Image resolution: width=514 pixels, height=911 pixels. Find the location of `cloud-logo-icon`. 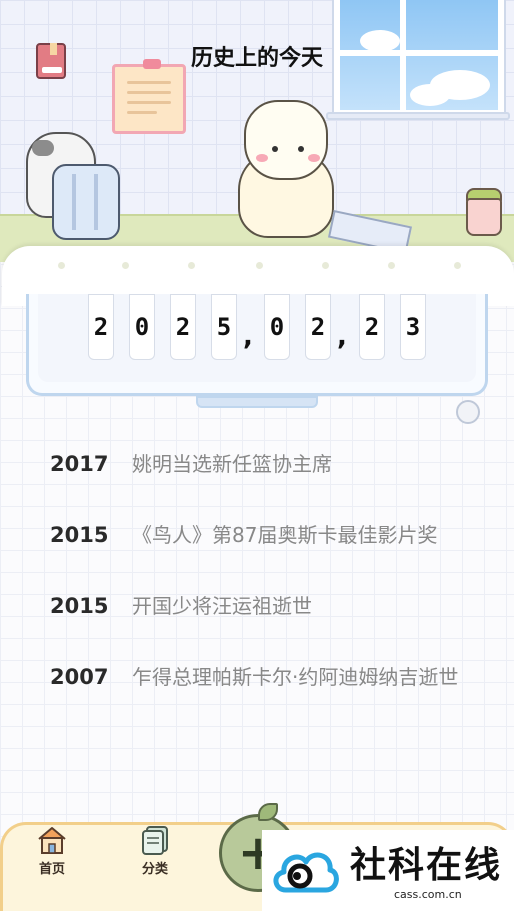

cloud-logo-icon is located at coordinates (306, 872).